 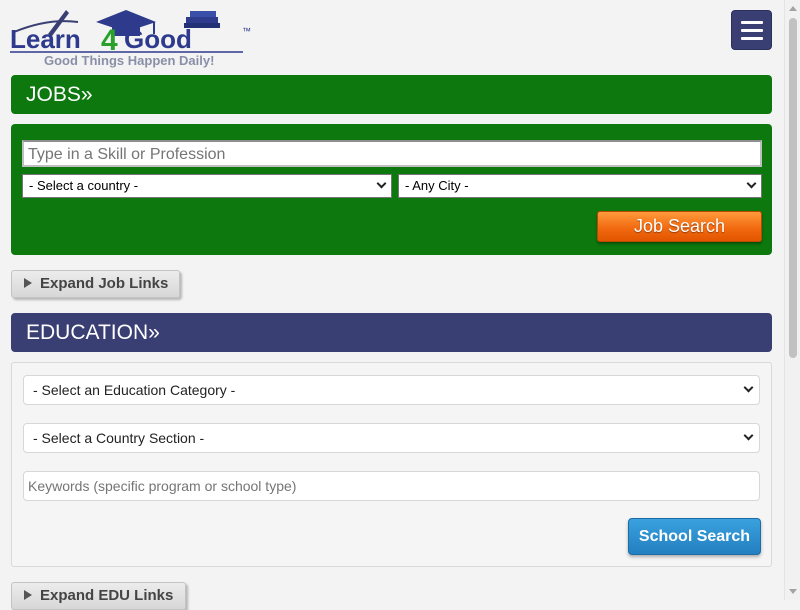 What do you see at coordinates (391, 94) in the screenshot?
I see `jobs-heading: JOBS»` at bounding box center [391, 94].